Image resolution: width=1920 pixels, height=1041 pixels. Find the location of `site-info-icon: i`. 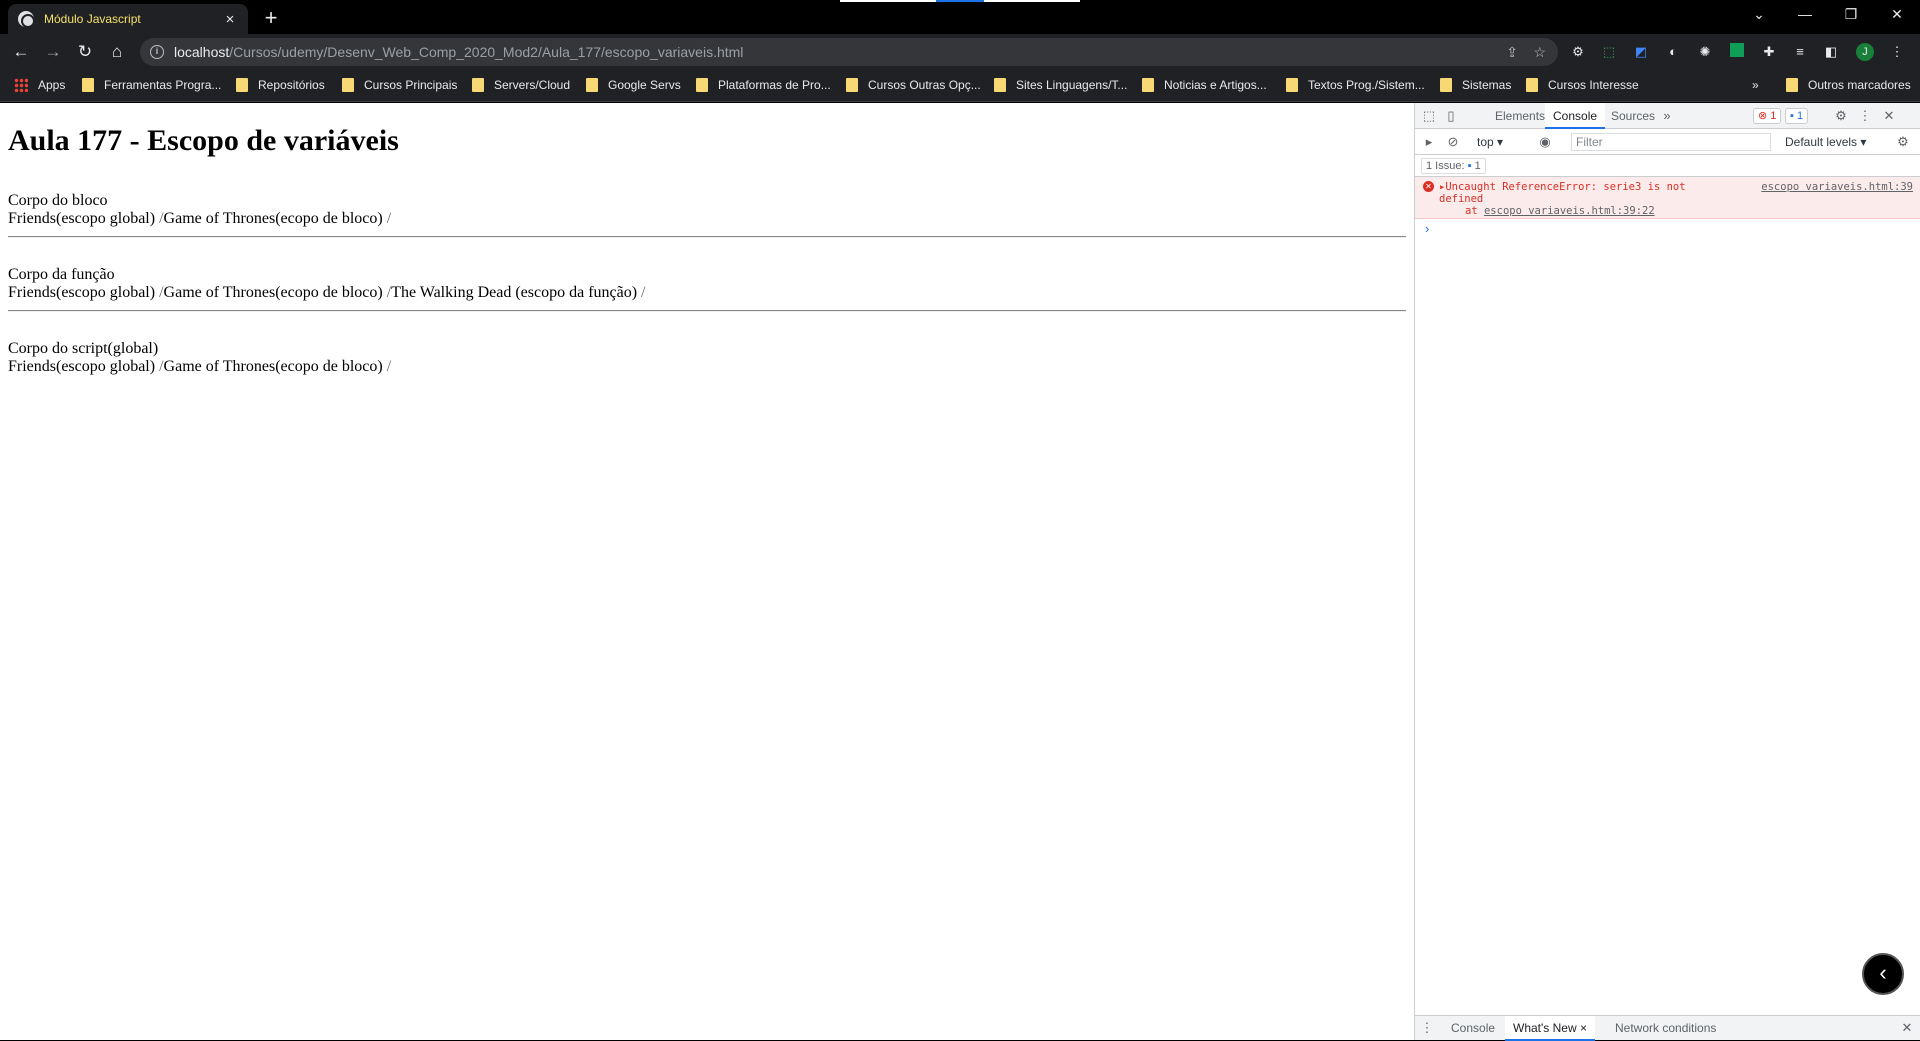

site-info-icon: i is located at coordinates (157, 52).